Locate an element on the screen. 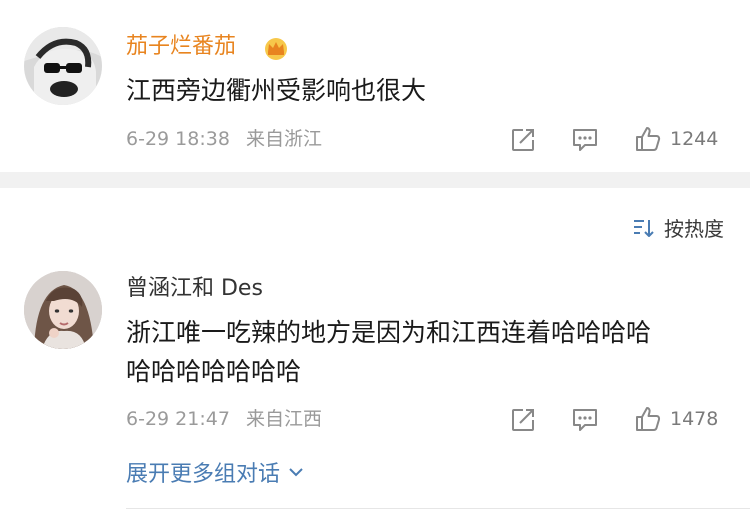 The image size is (750, 520). like-count: 1478 is located at coordinates (694, 419).